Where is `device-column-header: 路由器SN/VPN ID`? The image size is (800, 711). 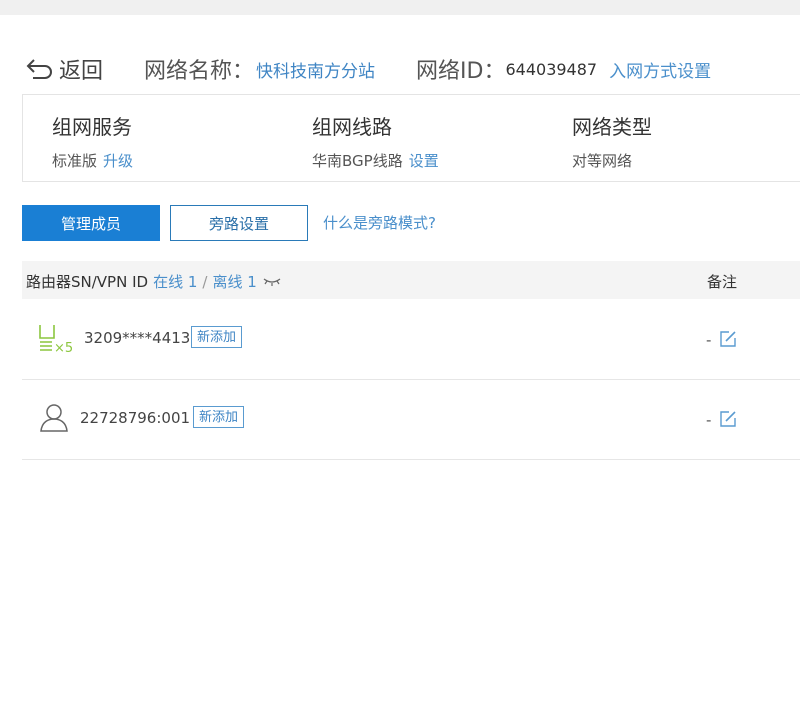 device-column-header: 路由器SN/VPN ID is located at coordinates (87, 282).